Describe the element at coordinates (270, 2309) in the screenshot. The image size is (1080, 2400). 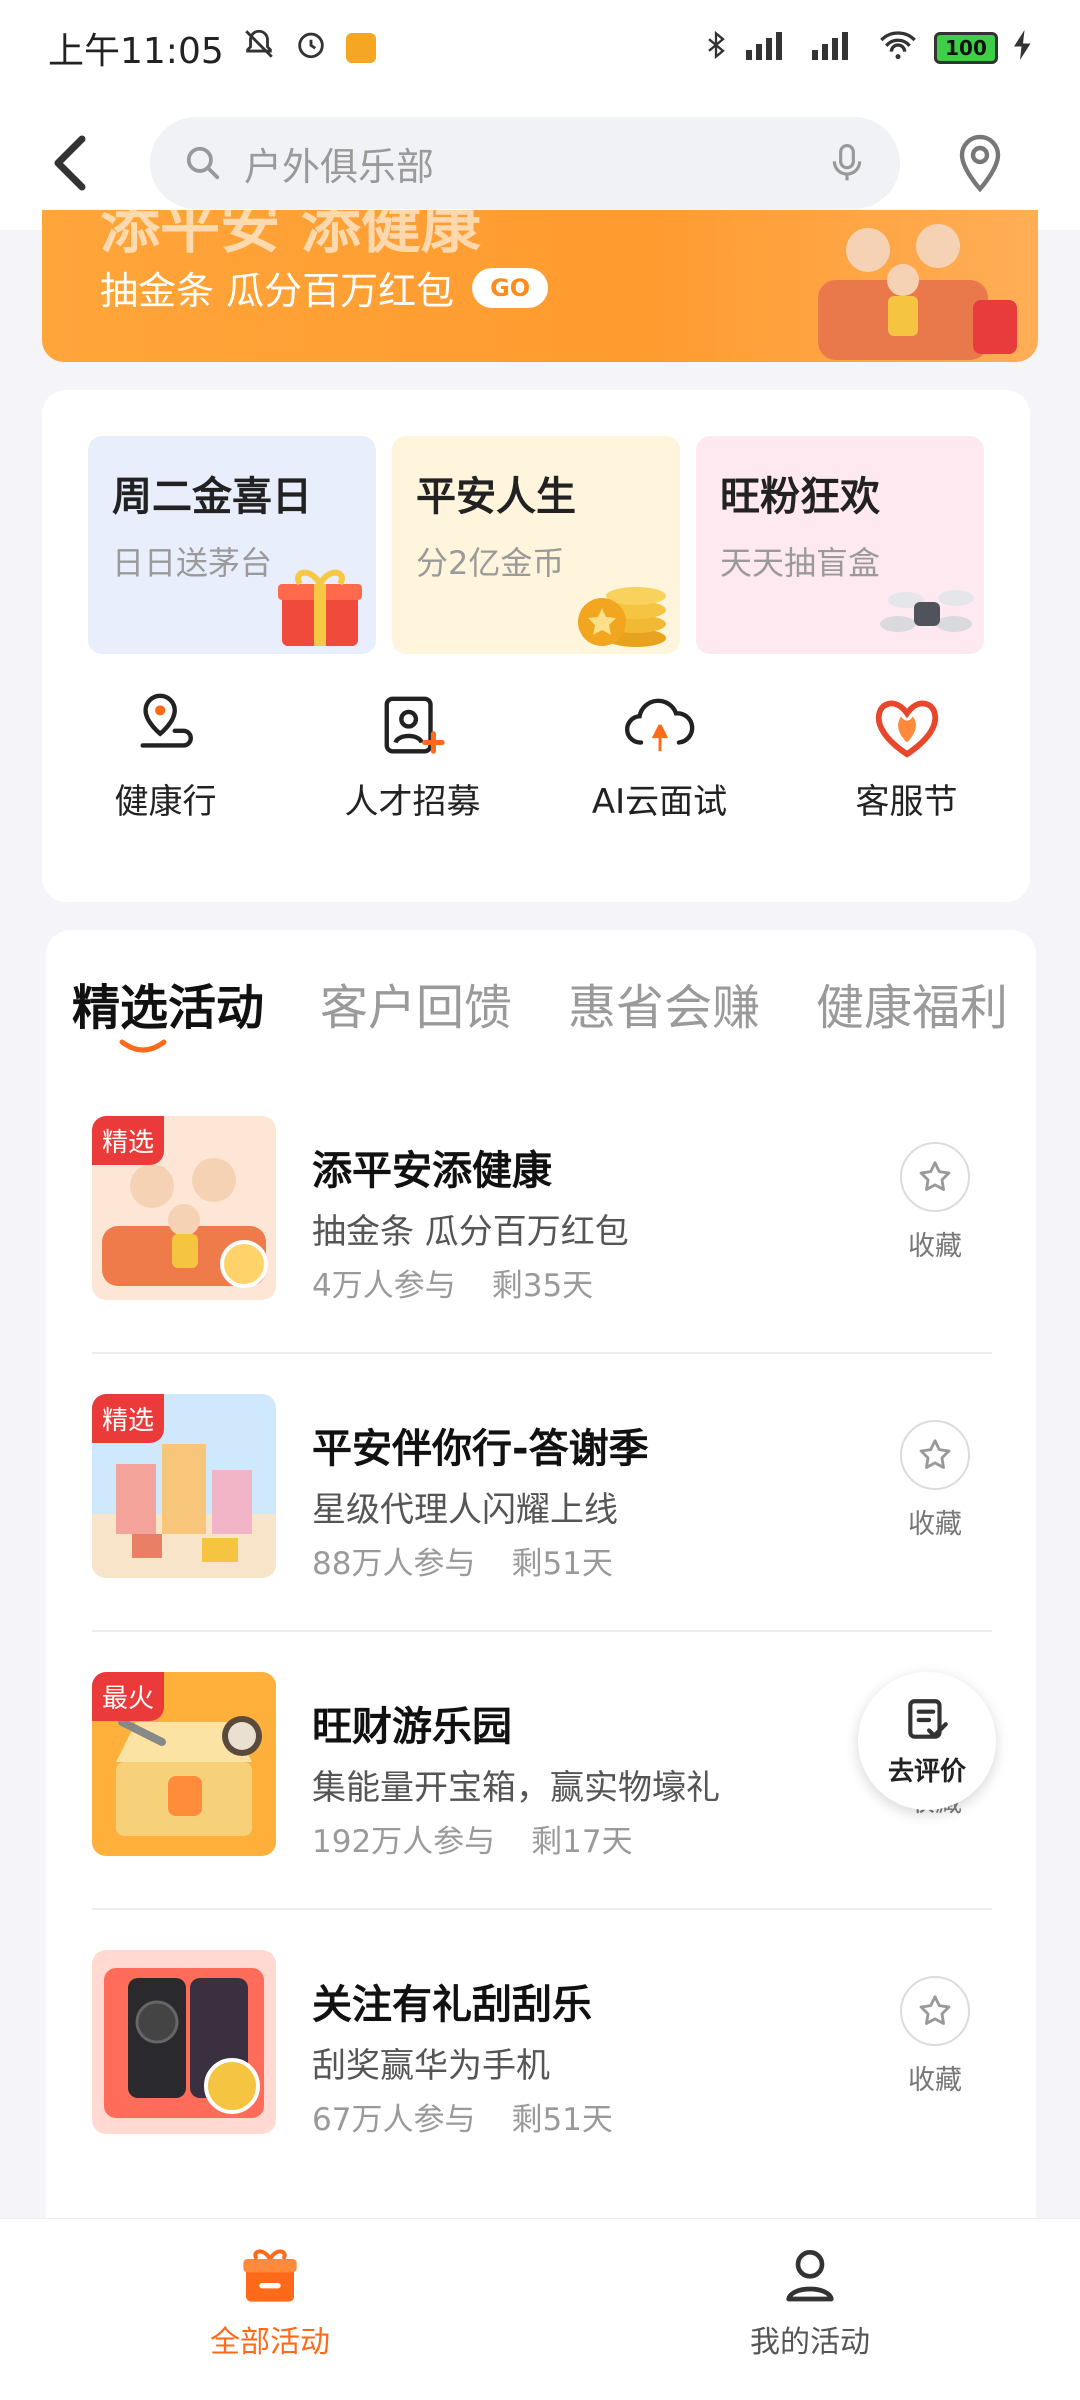
I see `nav-all-activities: 全部活动` at that location.